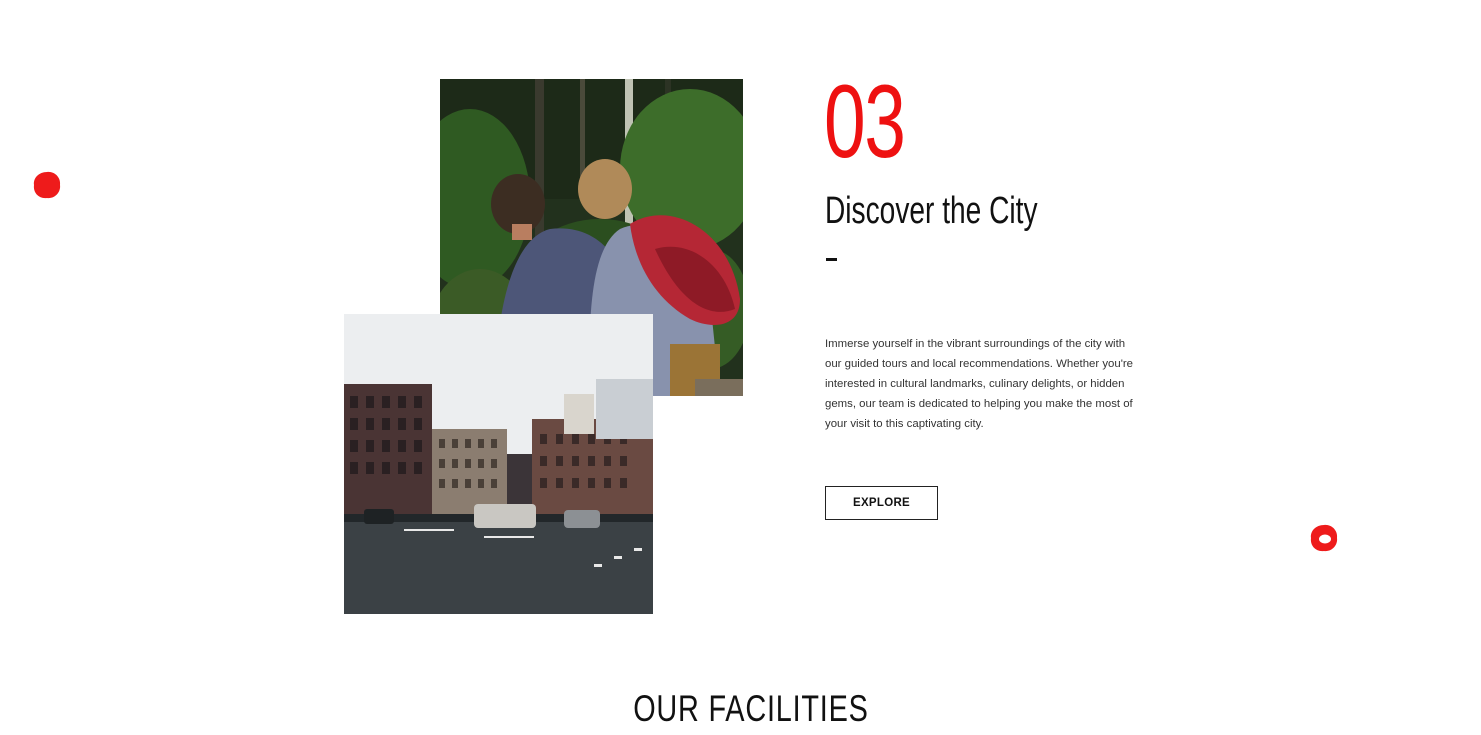 Image resolution: width=1481 pixels, height=735 pixels. What do you see at coordinates (750, 708) in the screenshot?
I see `facilities-heading-text: OUR FACILITIES` at bounding box center [750, 708].